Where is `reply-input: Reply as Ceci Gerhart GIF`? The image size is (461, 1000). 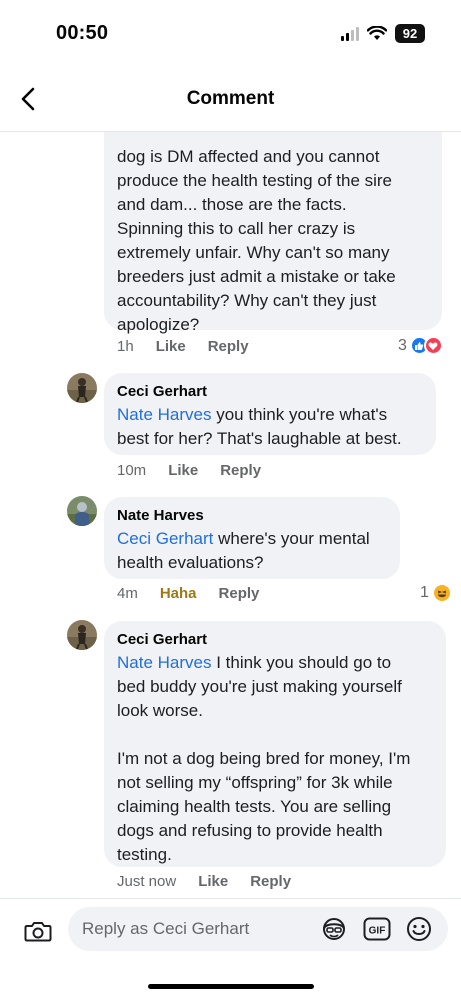
reply-input: Reply as Ceci Gerhart GIF is located at coordinates (258, 929).